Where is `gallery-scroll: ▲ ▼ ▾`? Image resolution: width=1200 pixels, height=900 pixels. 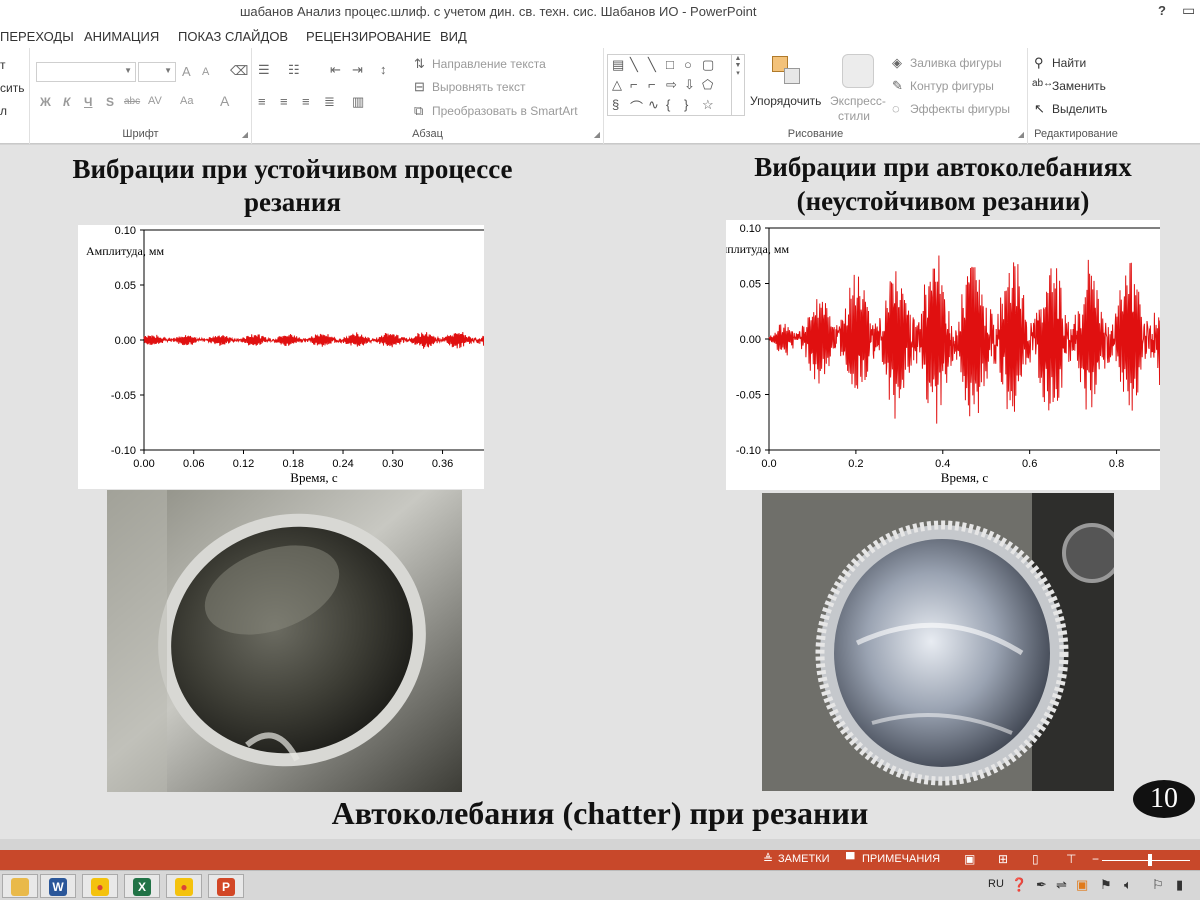 gallery-scroll: ▲ ▼ ▾ is located at coordinates (737, 85).